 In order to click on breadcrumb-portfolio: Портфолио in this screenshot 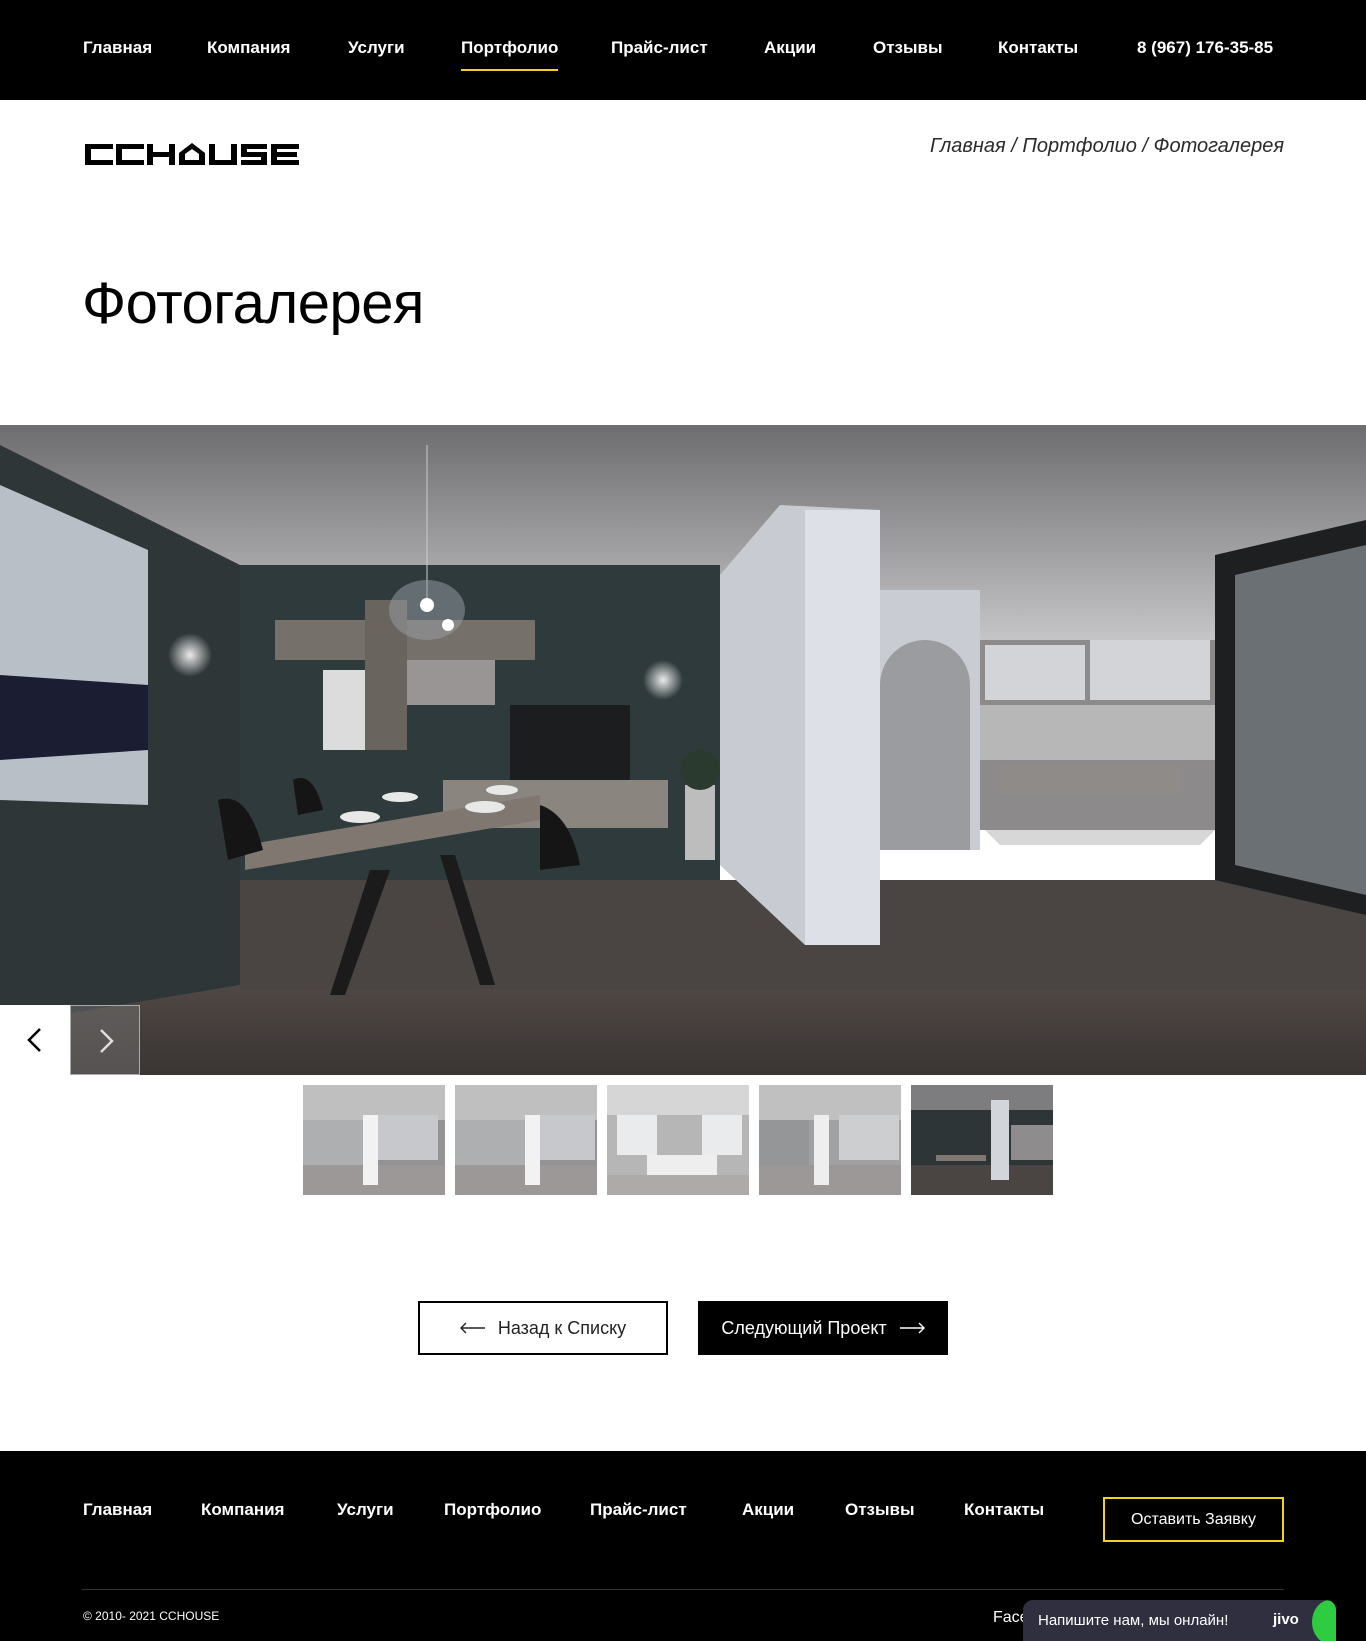, I will do `click(1079, 146)`.